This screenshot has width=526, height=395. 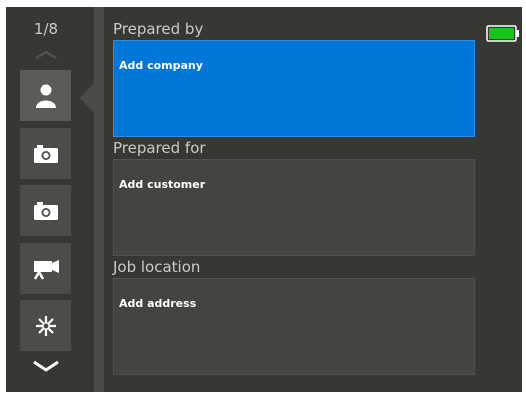 I want to click on prepared-for-value: Add customer, so click(x=162, y=184).